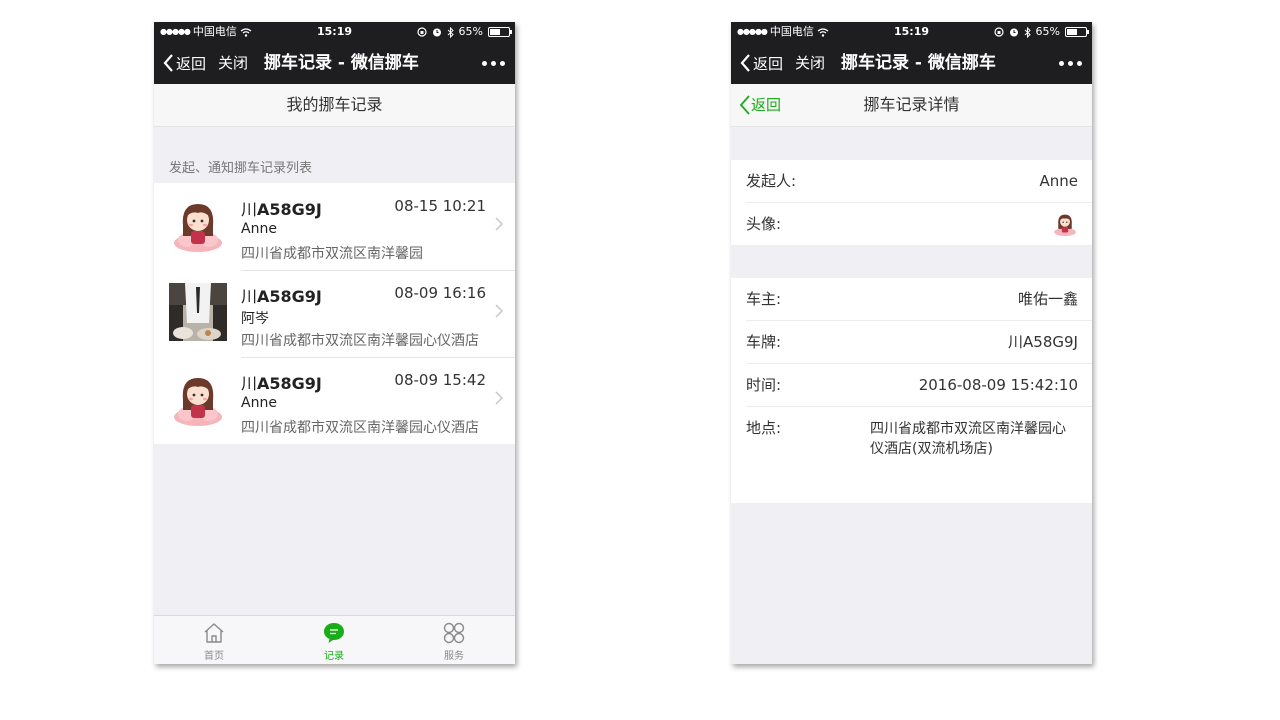  I want to click on avatar, so click(1065, 224).